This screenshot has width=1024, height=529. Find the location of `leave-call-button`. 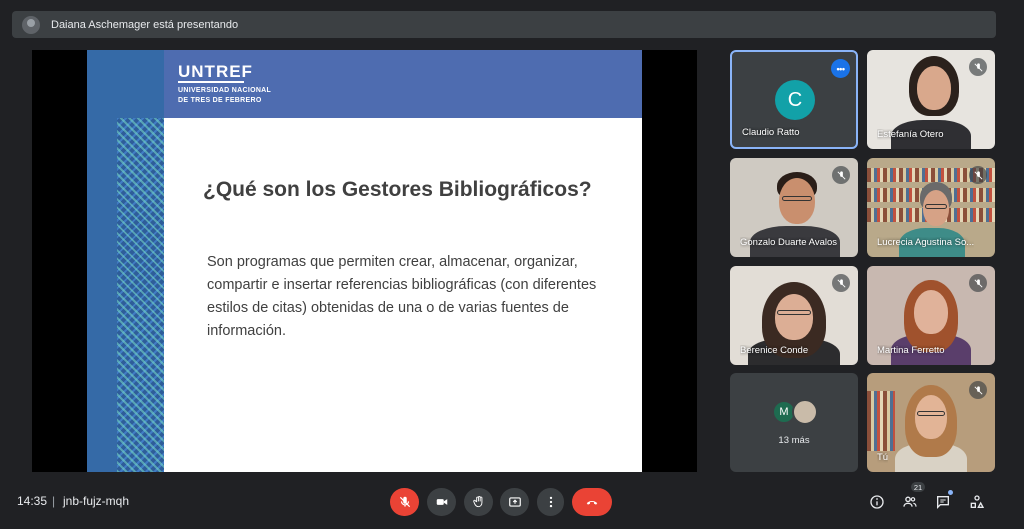

leave-call-button is located at coordinates (592, 502).